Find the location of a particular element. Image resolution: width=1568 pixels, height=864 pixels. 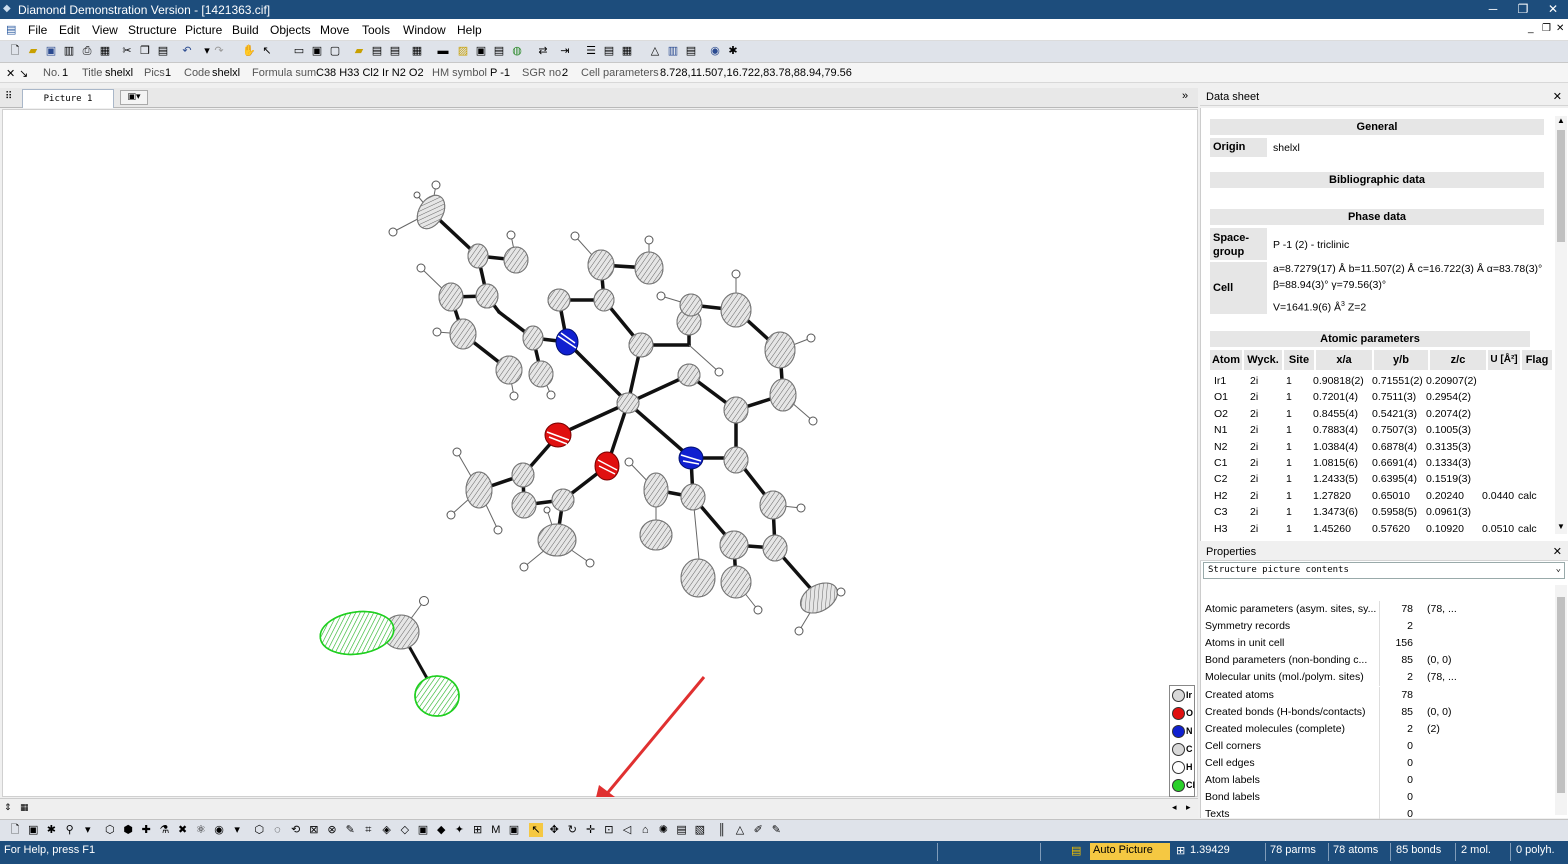

atom-row: H3 2i 1 1.45260 0.57620 0.10920 0.0510 calc is located at coordinates (1377, 529).